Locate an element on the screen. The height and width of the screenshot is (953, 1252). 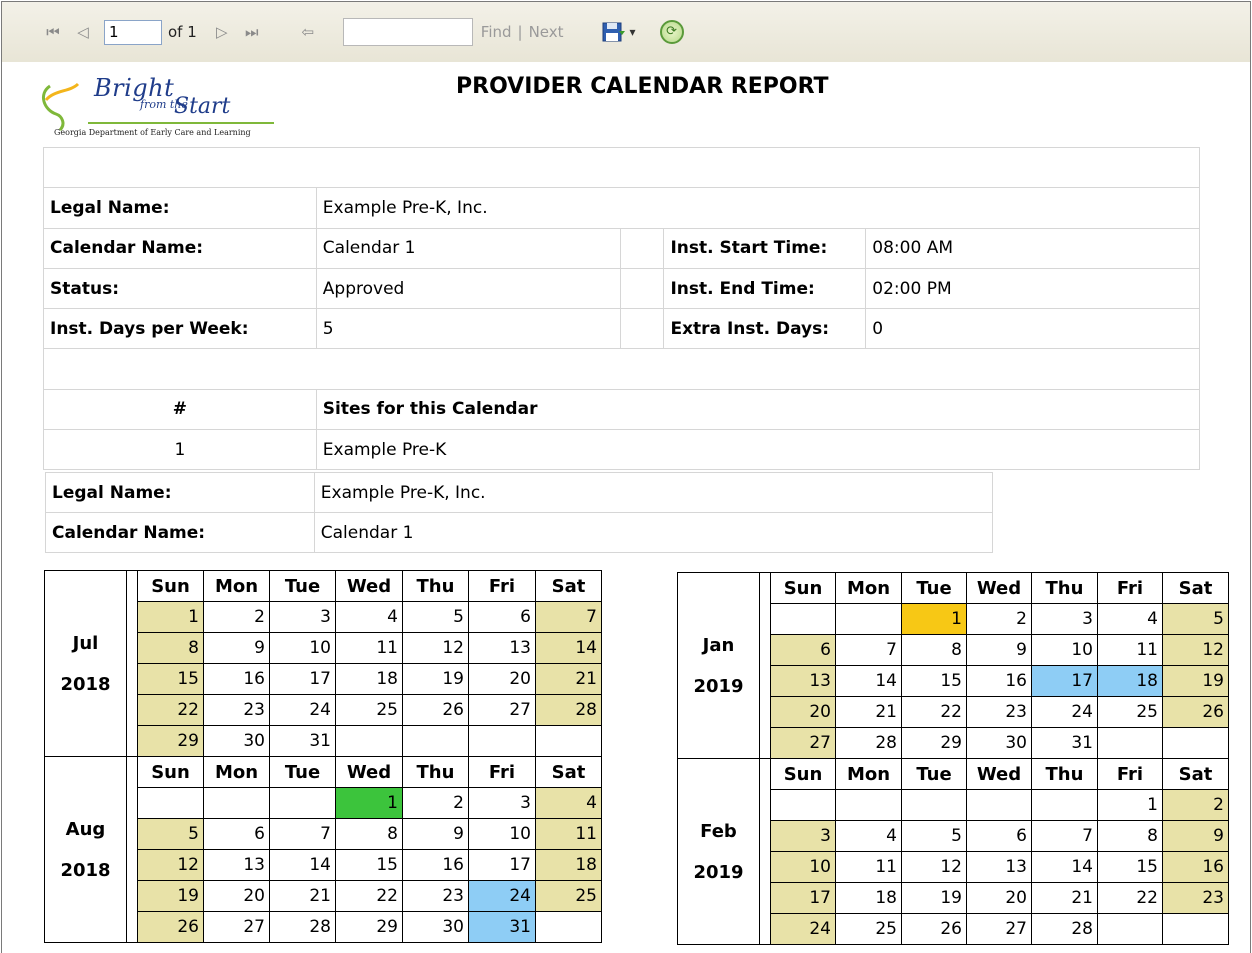
weekday-thu: Thu is located at coordinates (435, 772).